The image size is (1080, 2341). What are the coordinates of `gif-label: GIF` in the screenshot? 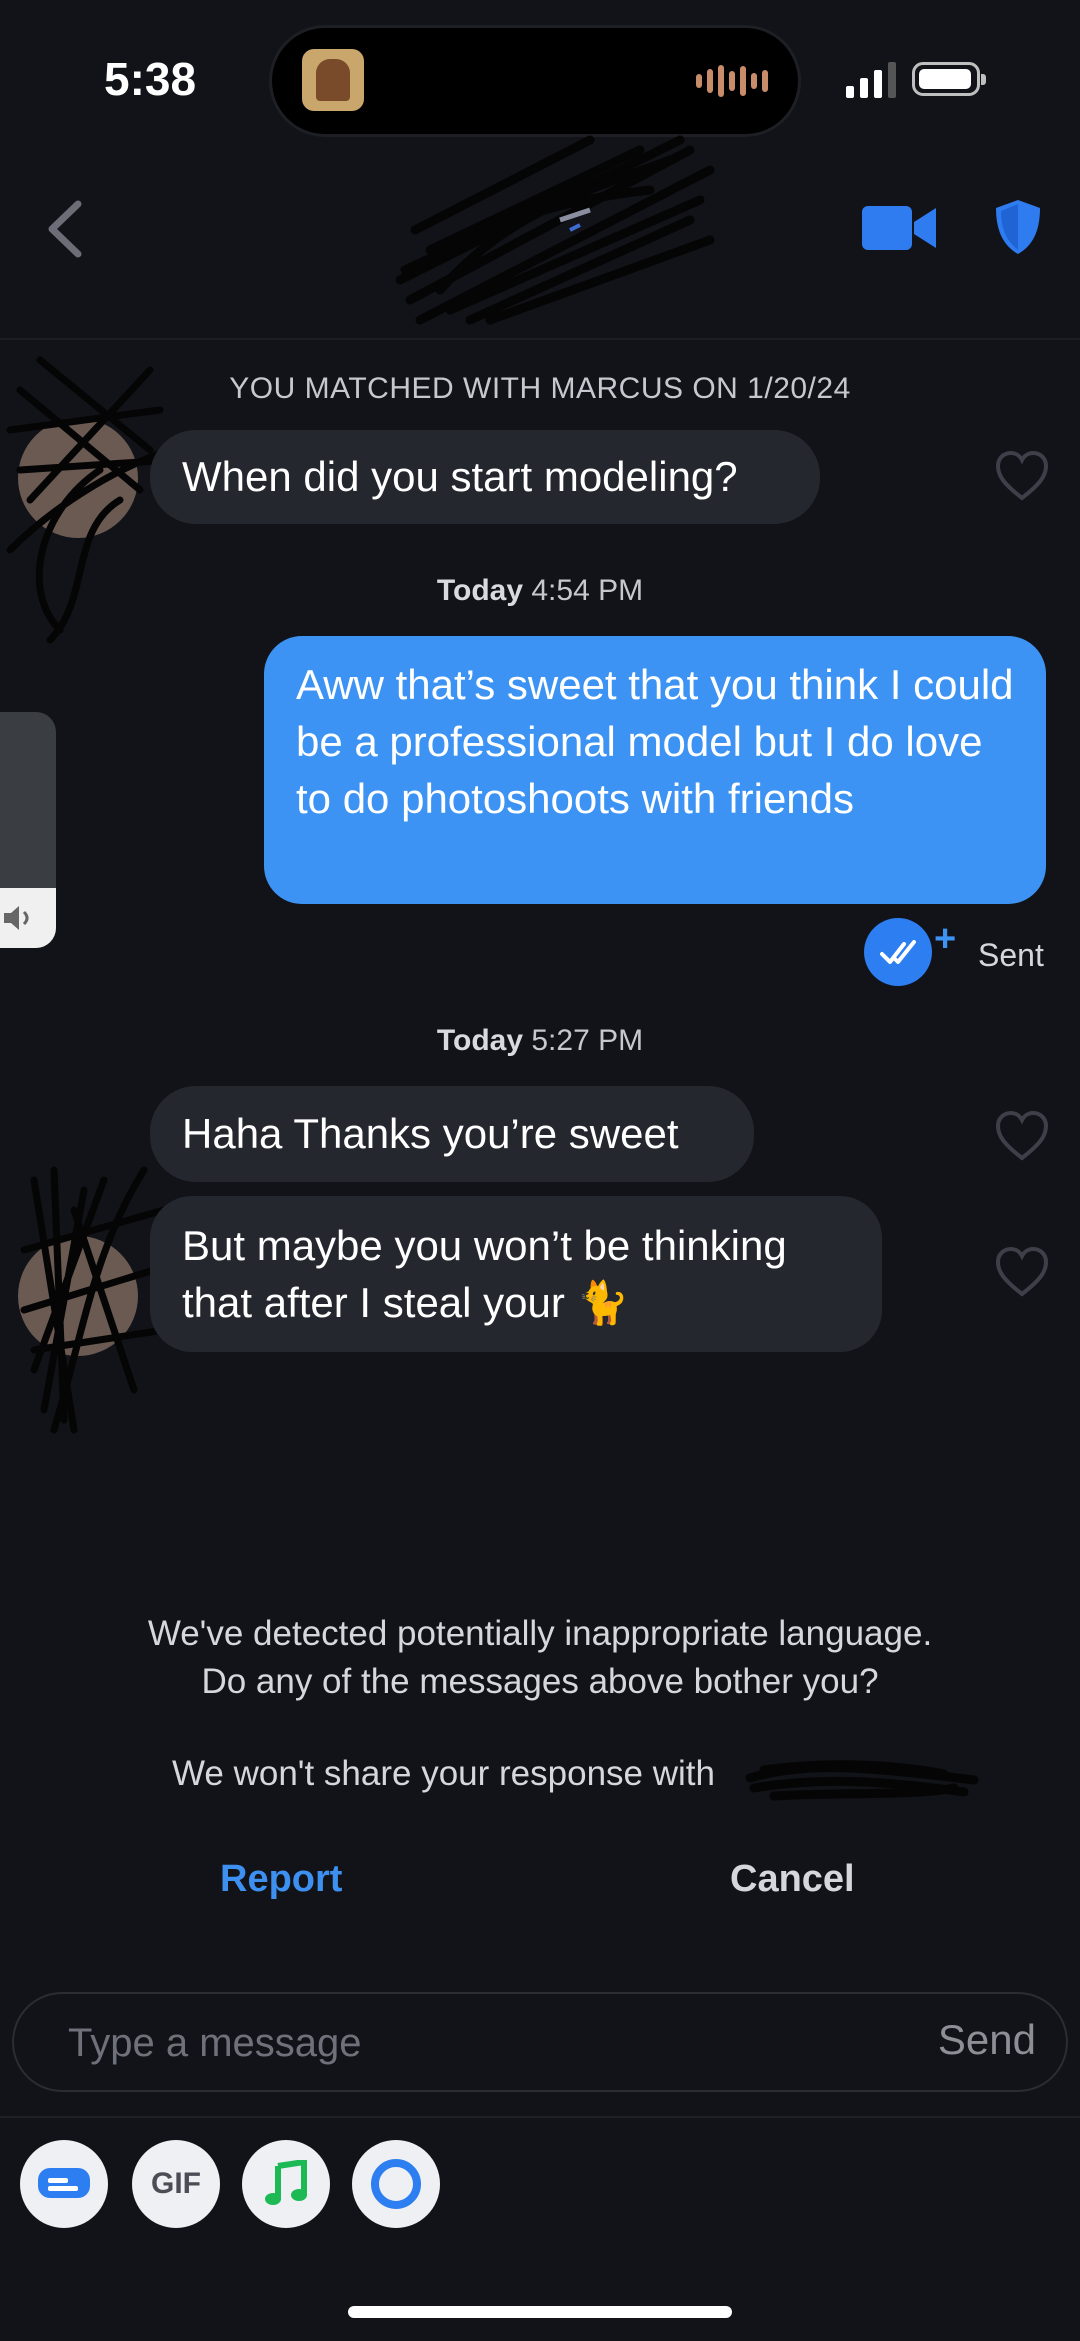 It's located at (176, 2183).